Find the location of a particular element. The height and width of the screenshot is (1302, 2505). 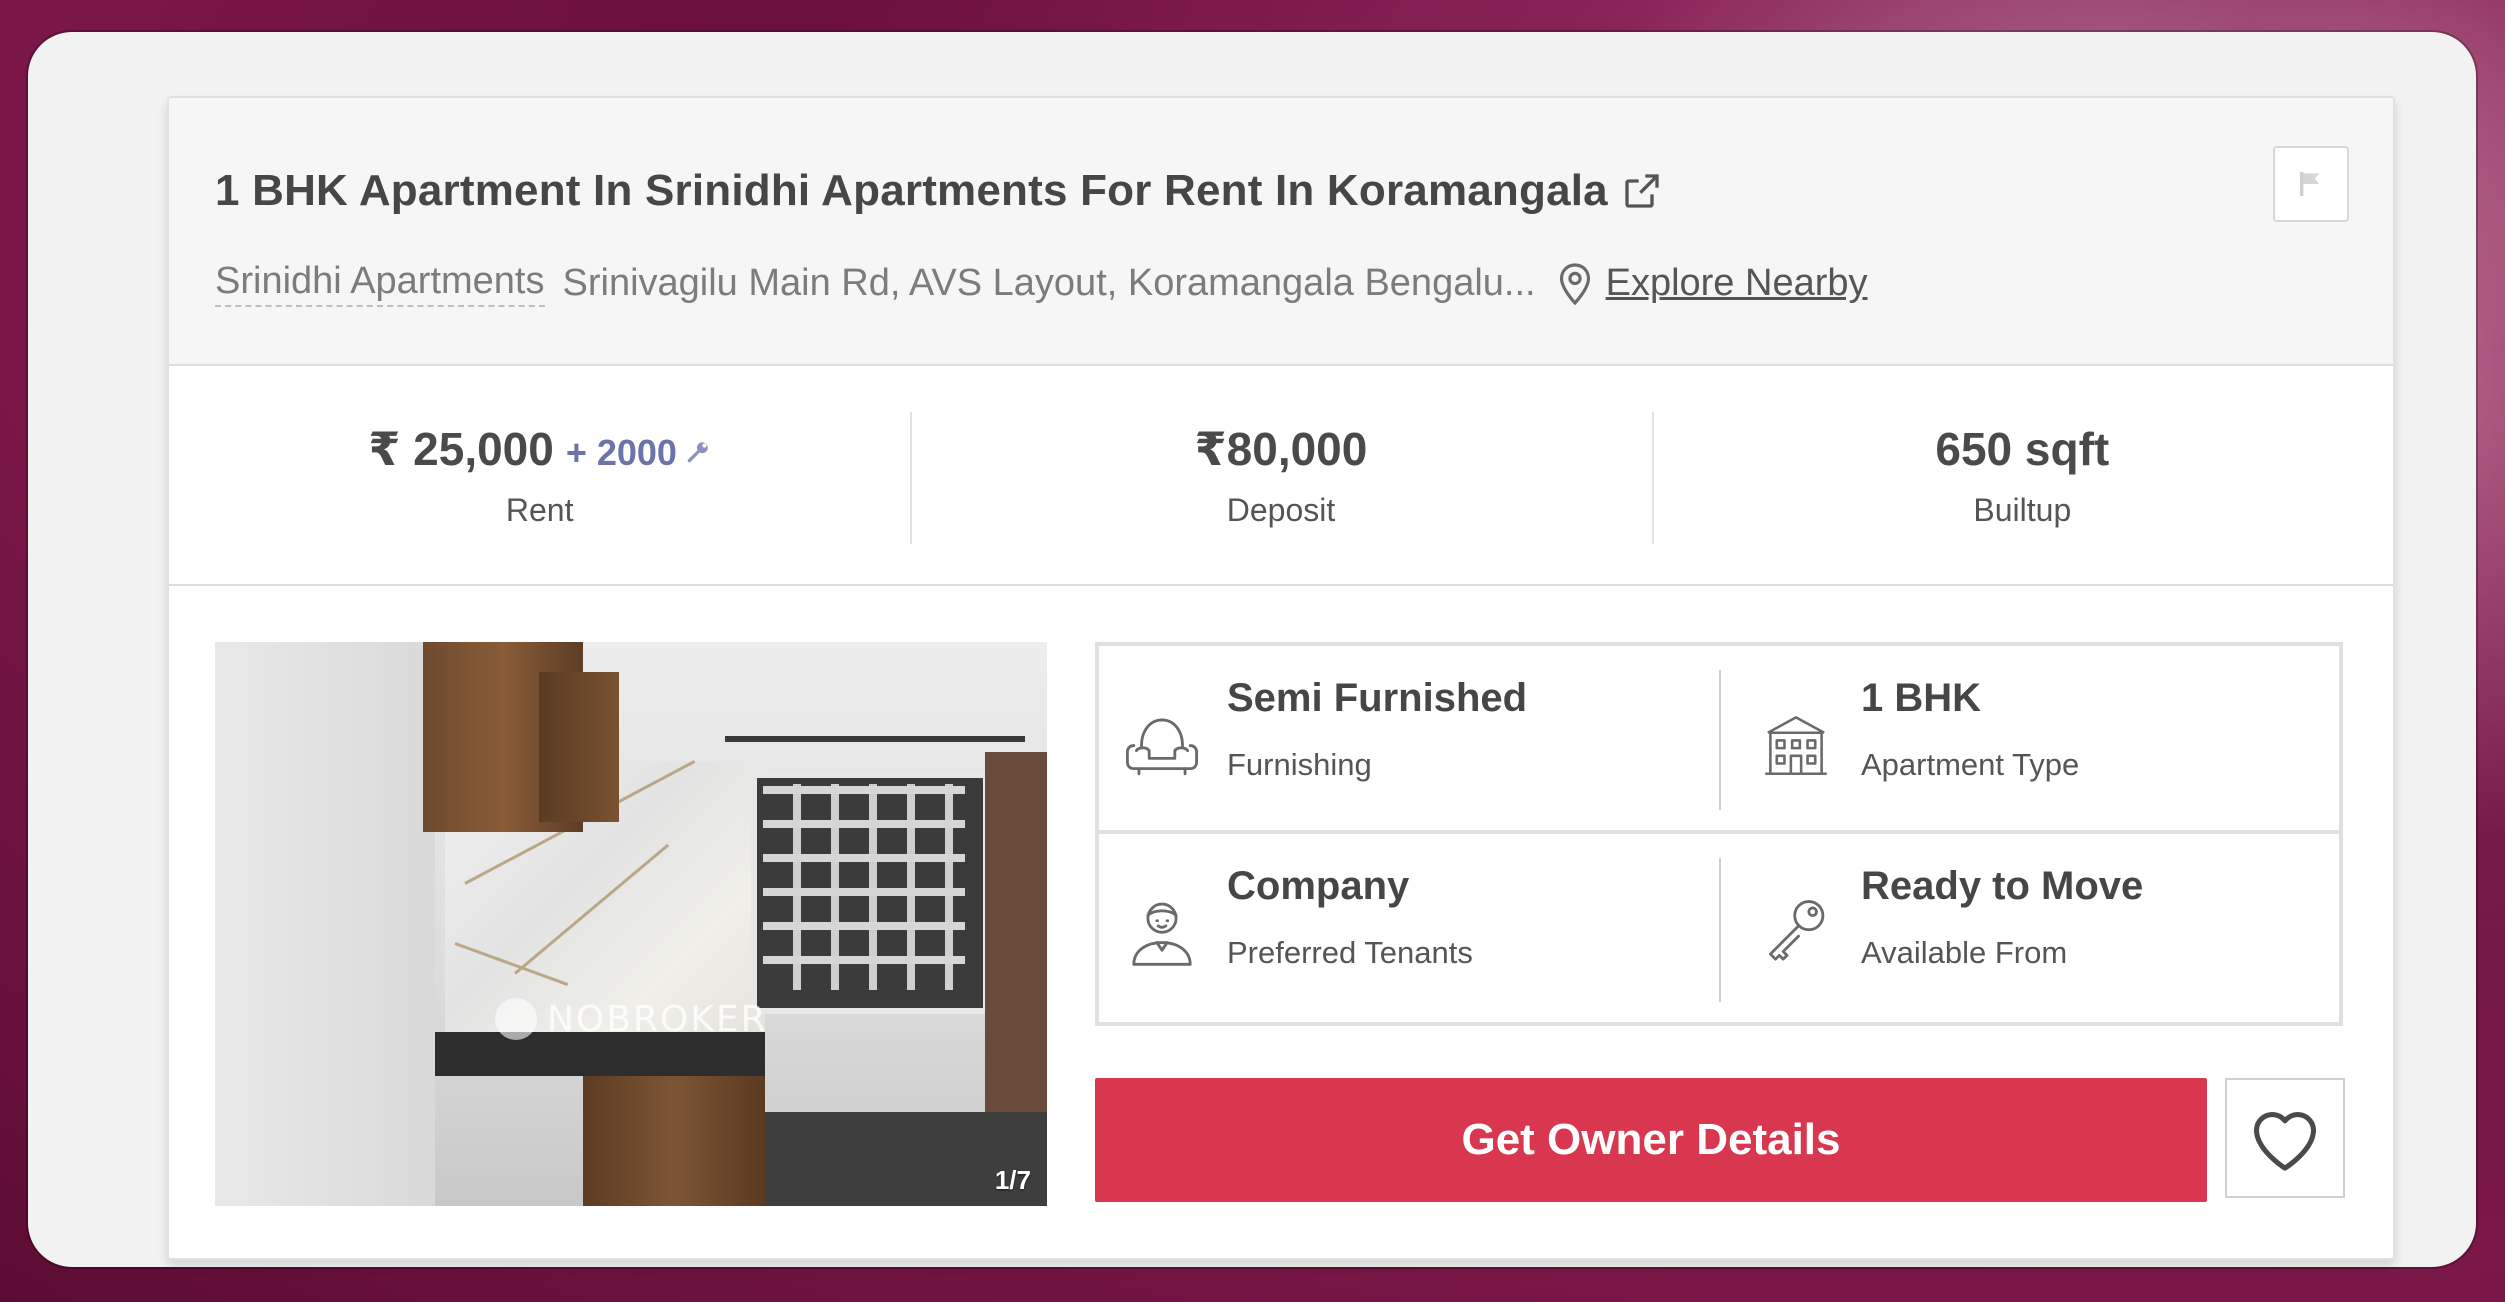

deposit-stat: ₹80,000 Deposit is located at coordinates (1280, 475).